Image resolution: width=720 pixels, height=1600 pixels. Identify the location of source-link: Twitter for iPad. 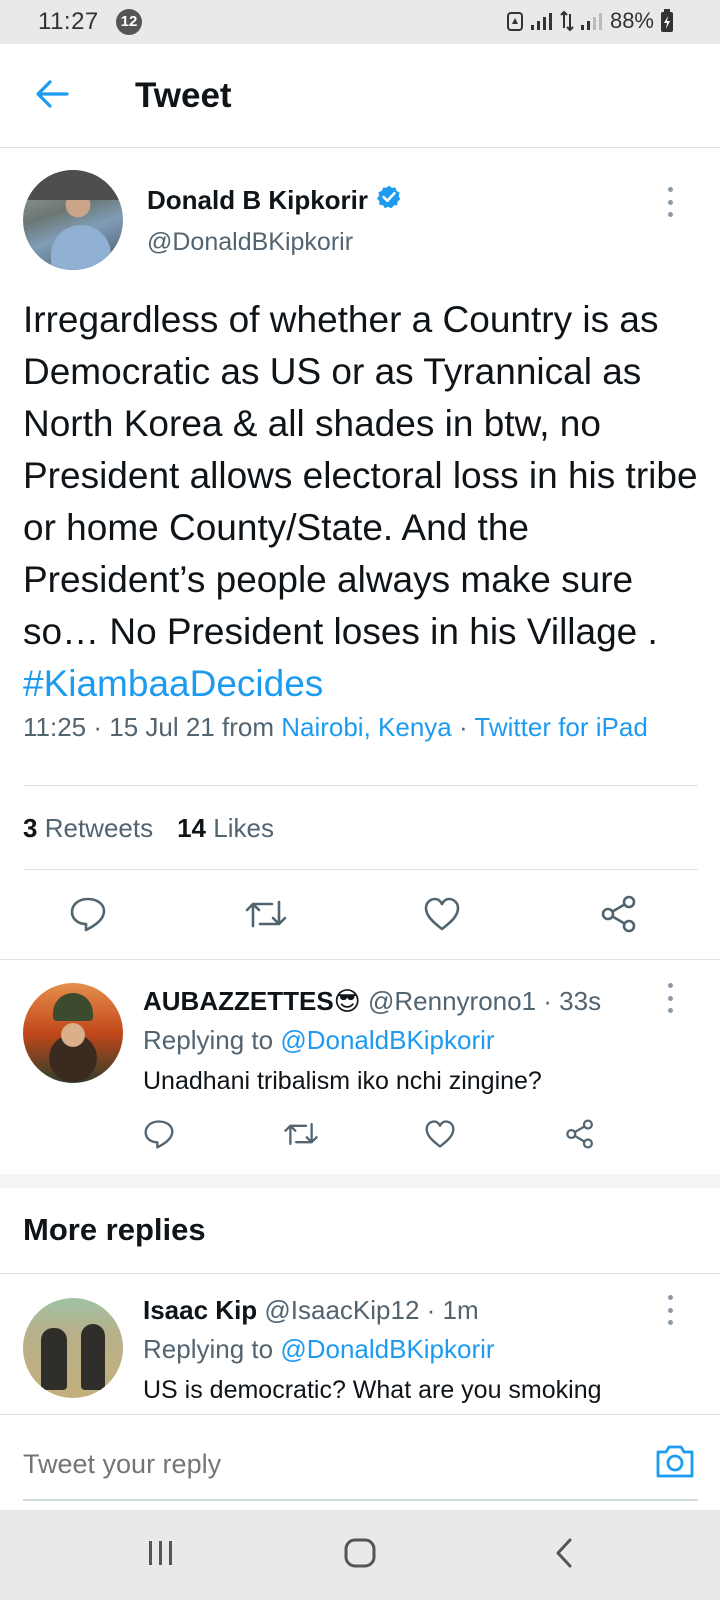
(560, 727).